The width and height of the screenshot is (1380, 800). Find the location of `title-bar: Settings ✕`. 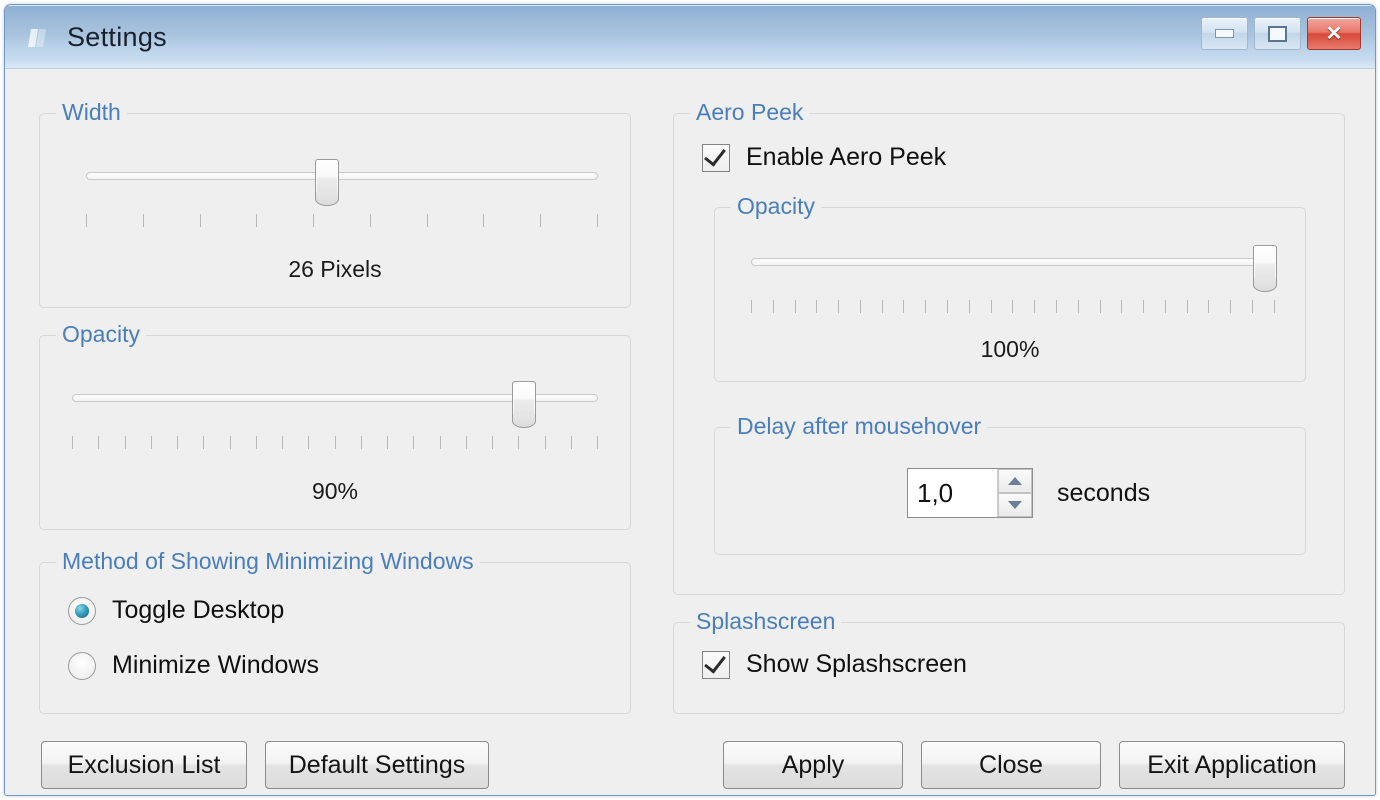

title-bar: Settings ✕ is located at coordinates (690, 37).